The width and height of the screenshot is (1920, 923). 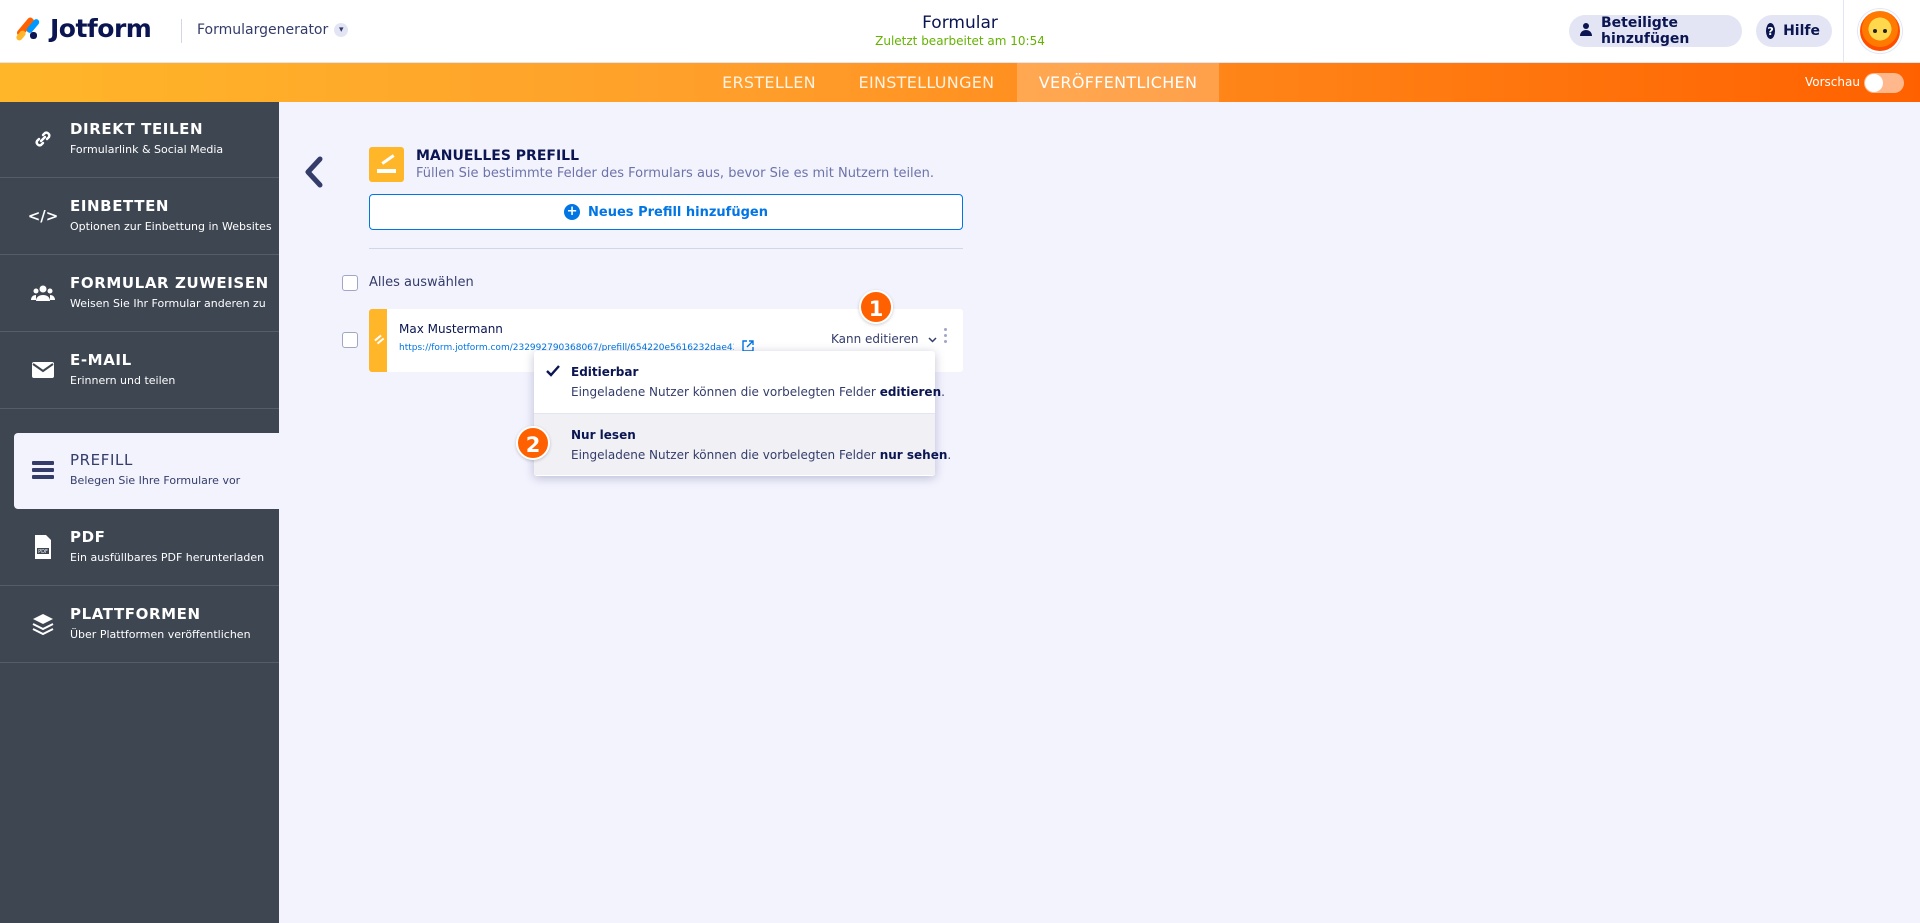 I want to click on option-title: Editierbar, so click(x=605, y=372).